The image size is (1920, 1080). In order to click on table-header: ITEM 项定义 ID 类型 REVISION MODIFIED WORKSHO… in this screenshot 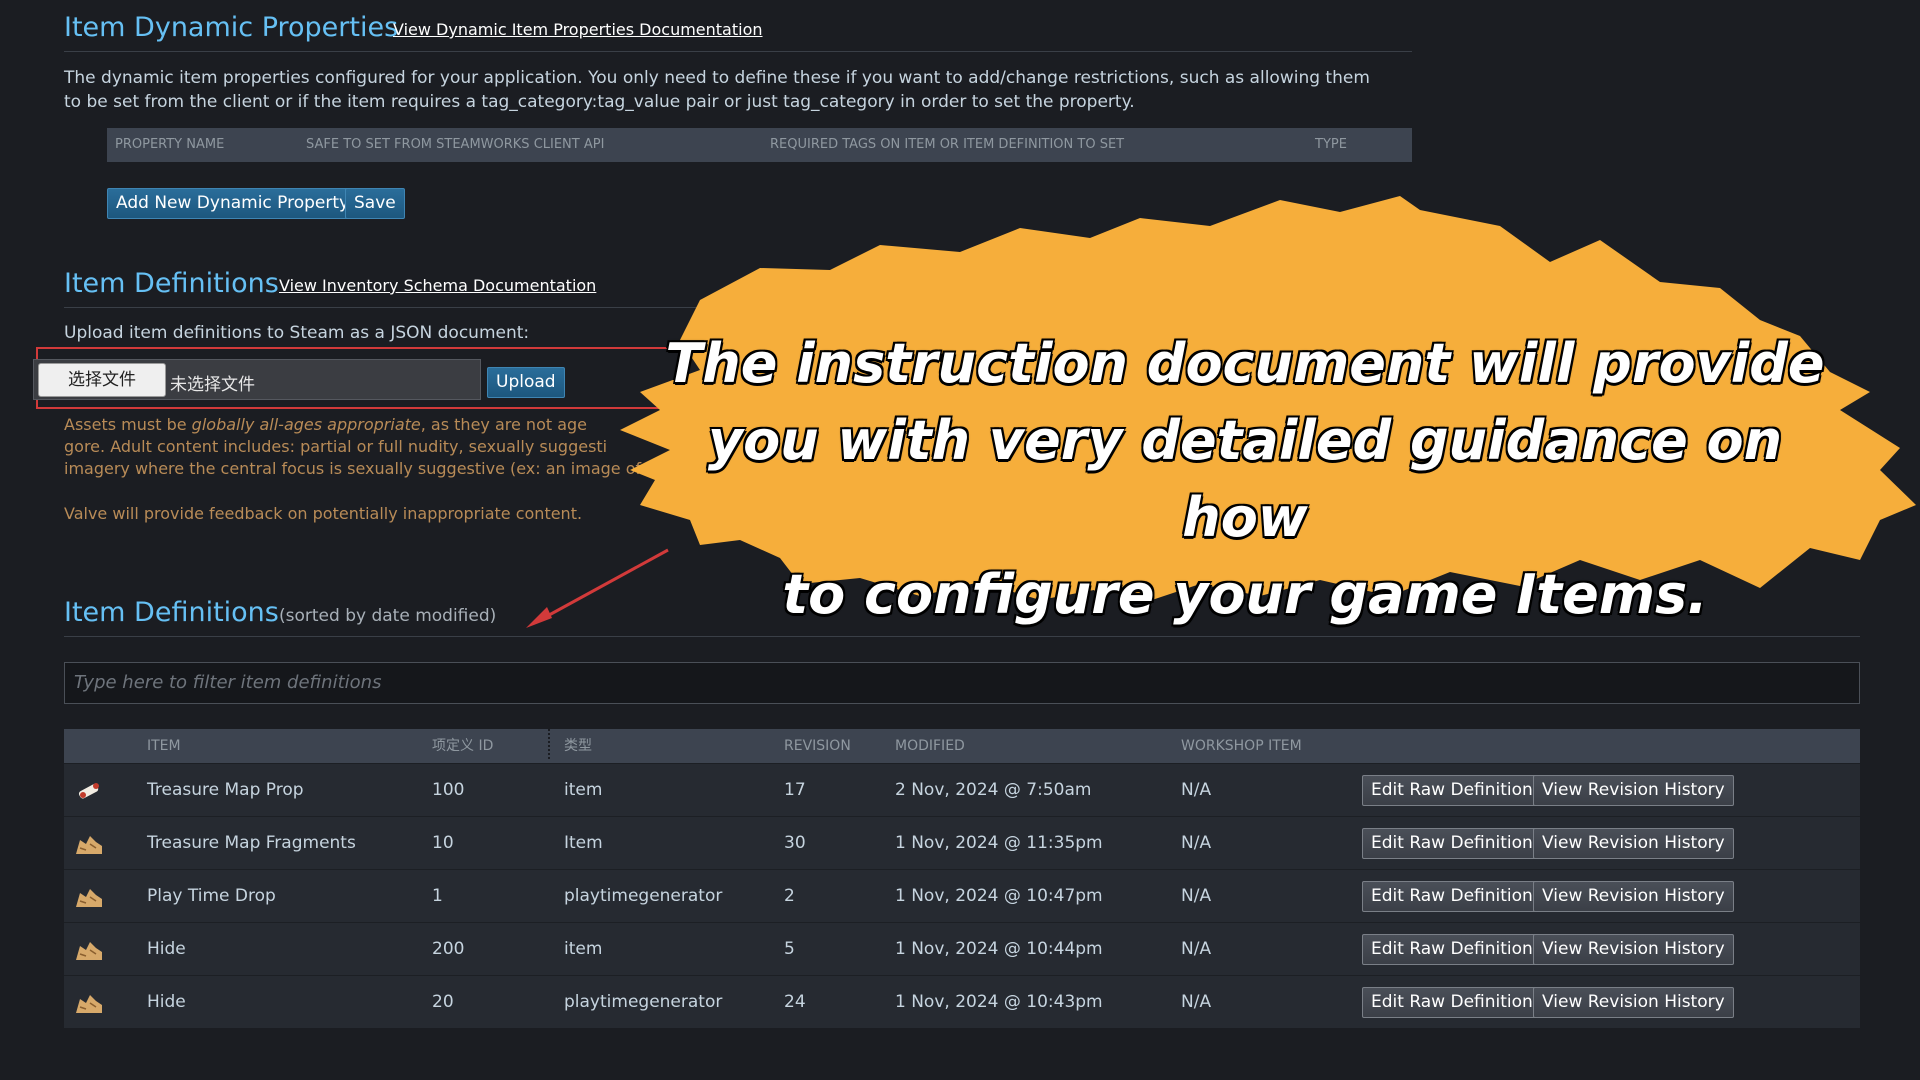, I will do `click(962, 746)`.